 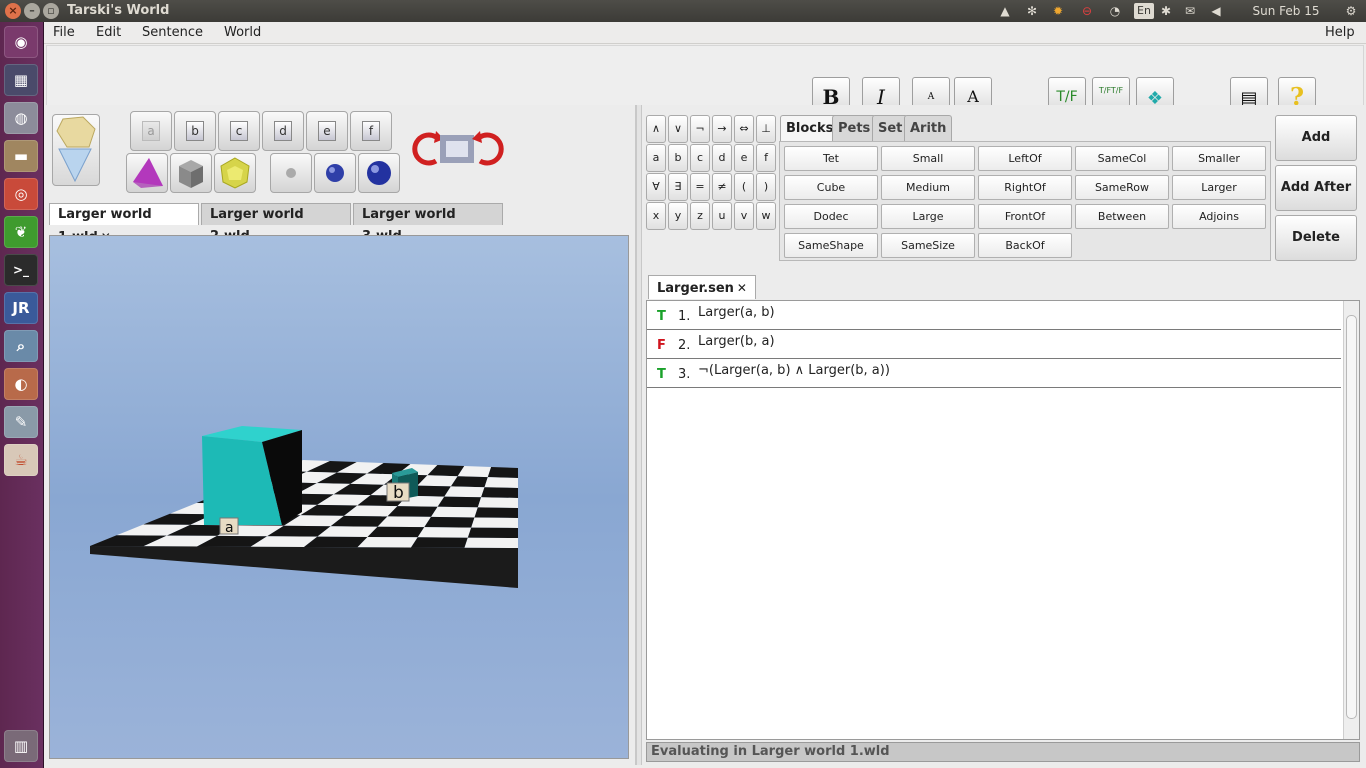 What do you see at coordinates (890, 128) in the screenshot?
I see `palette-tab-set: Set` at bounding box center [890, 128].